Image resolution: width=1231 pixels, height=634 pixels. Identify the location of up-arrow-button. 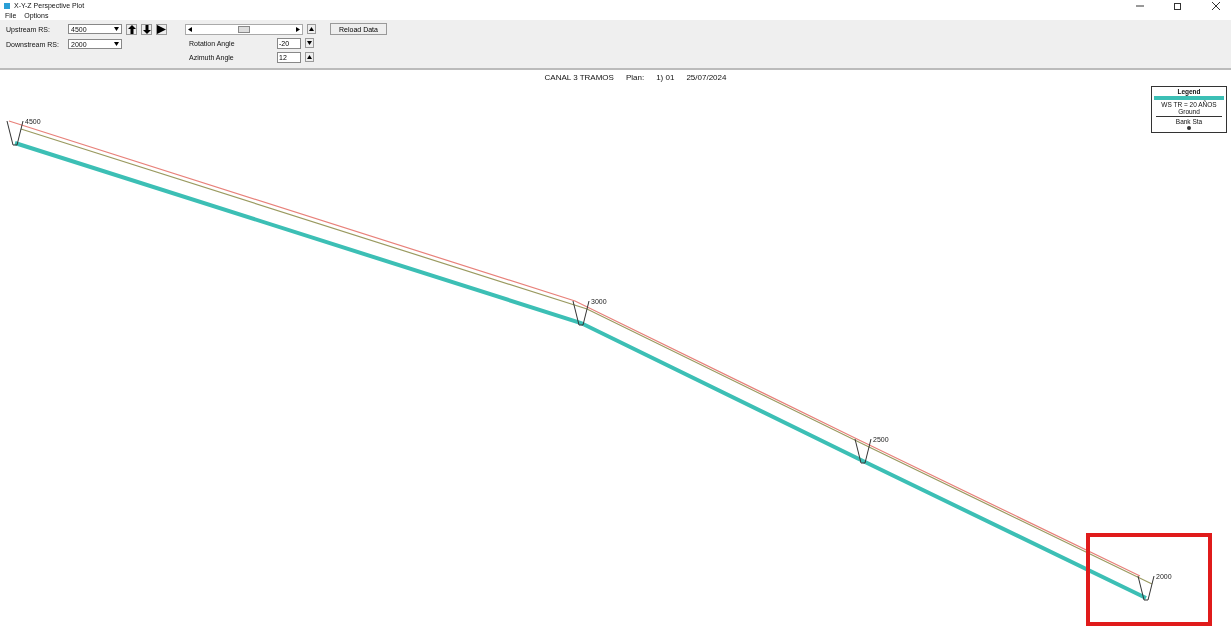
(131, 29).